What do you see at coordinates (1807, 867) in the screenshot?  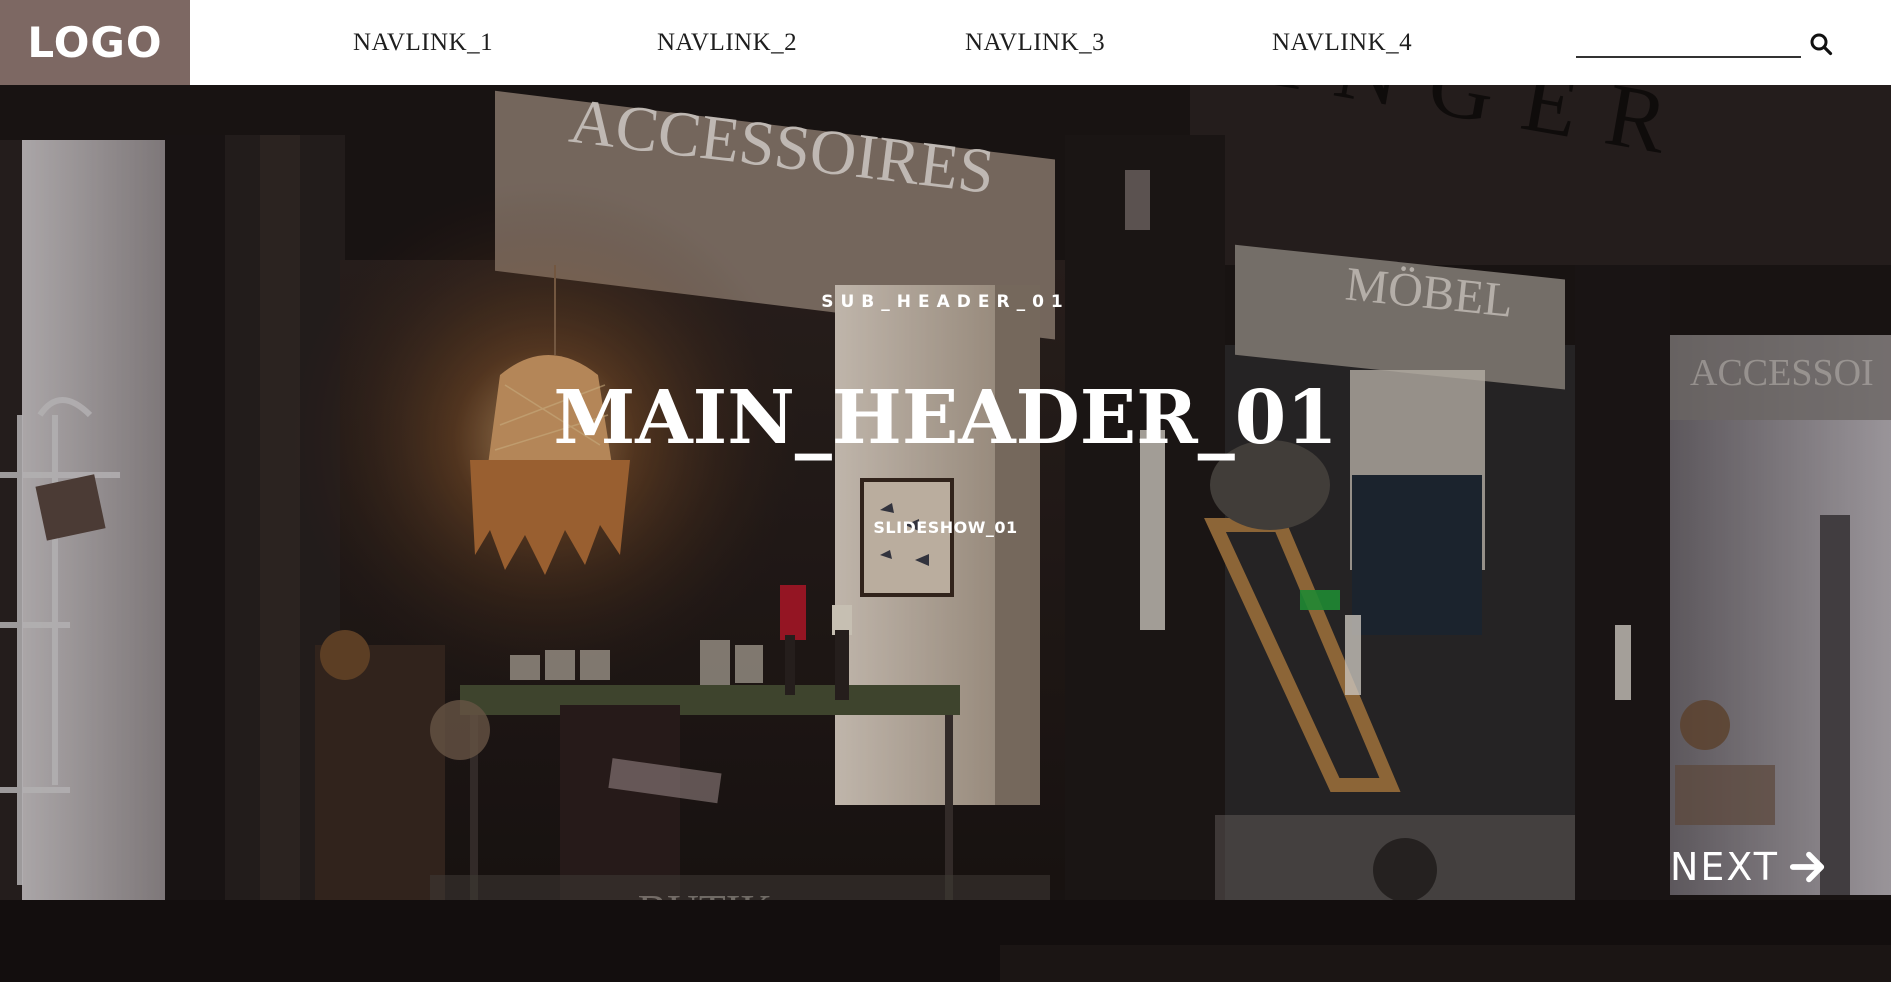 I see `arrow-right-icon` at bounding box center [1807, 867].